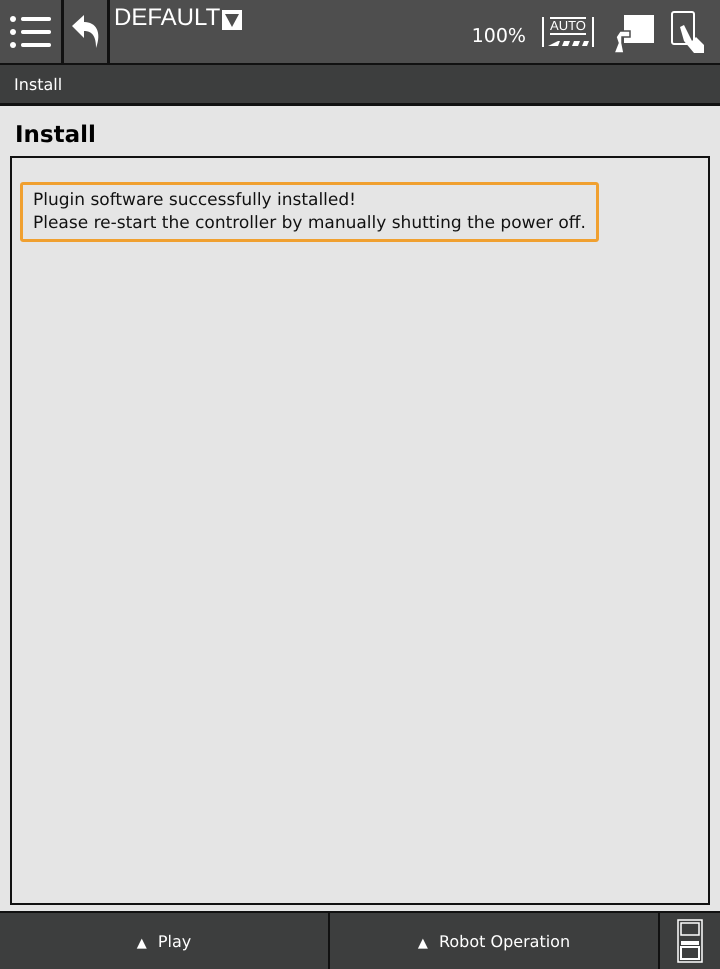 This screenshot has height=969, width=720. I want to click on back-arrow-icon, so click(86, 32).